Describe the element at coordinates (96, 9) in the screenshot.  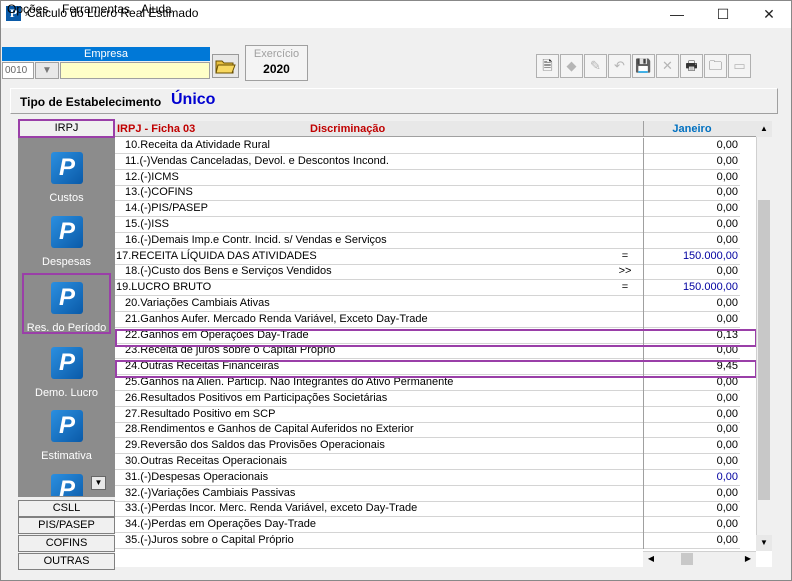
I see `menu-ferramentas: Ferramentas` at that location.